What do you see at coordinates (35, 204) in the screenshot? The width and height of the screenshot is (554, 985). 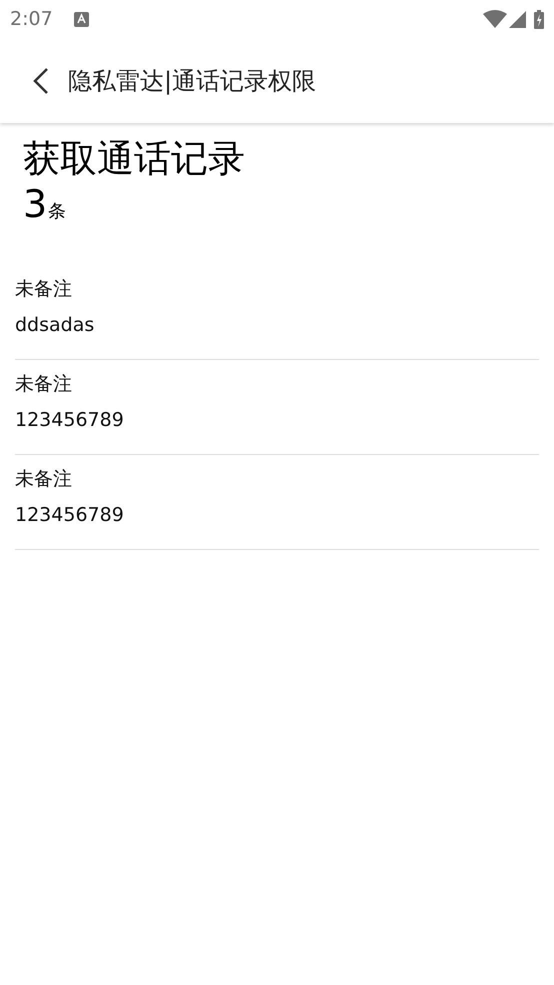 I see `record-count: 3` at bounding box center [35, 204].